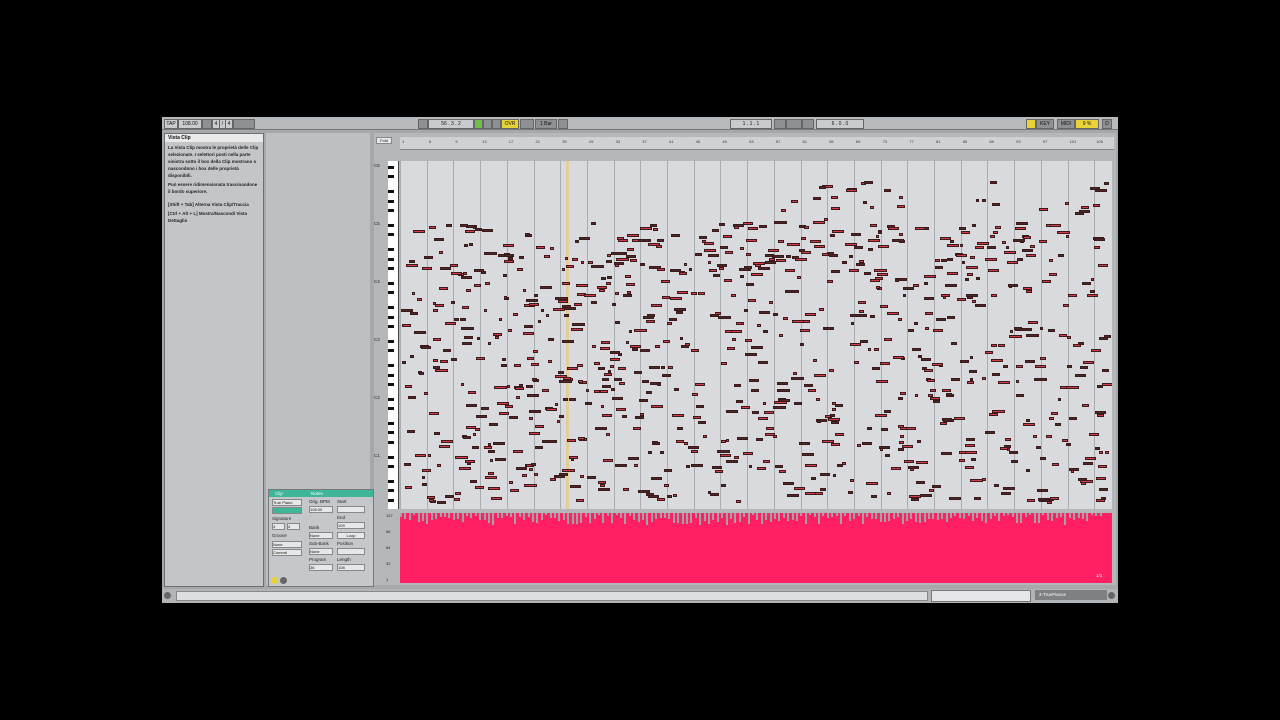 The width and height of the screenshot is (1280, 720). Describe the element at coordinates (207, 124) in the screenshot. I see `nudge-icon` at that location.